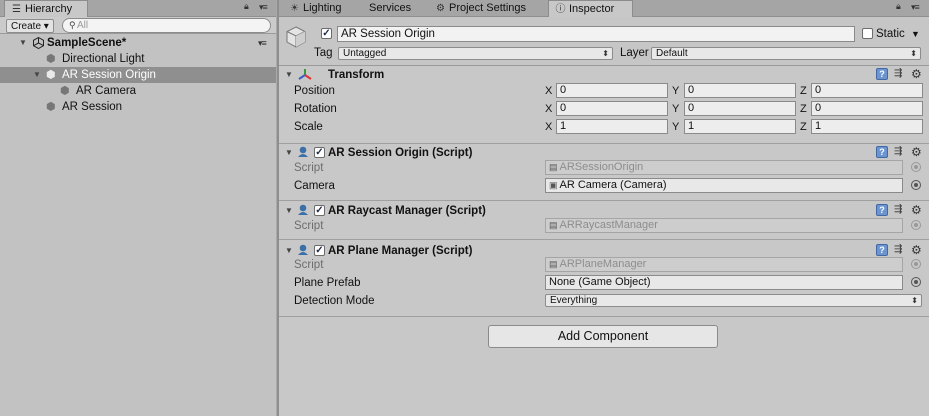 This screenshot has width=929, height=416. I want to click on rotation-x-field: 0, so click(612, 108).